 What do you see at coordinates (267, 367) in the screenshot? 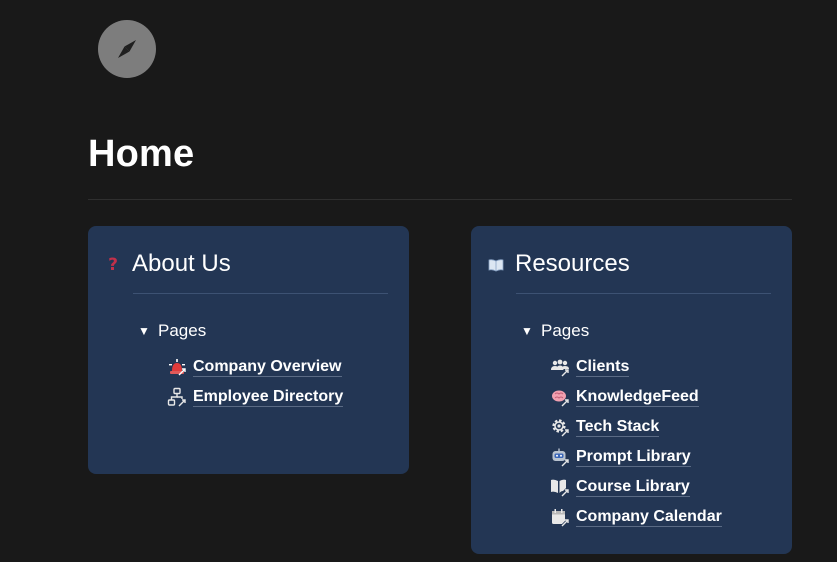
I see `link-label: Company Overview` at bounding box center [267, 367].